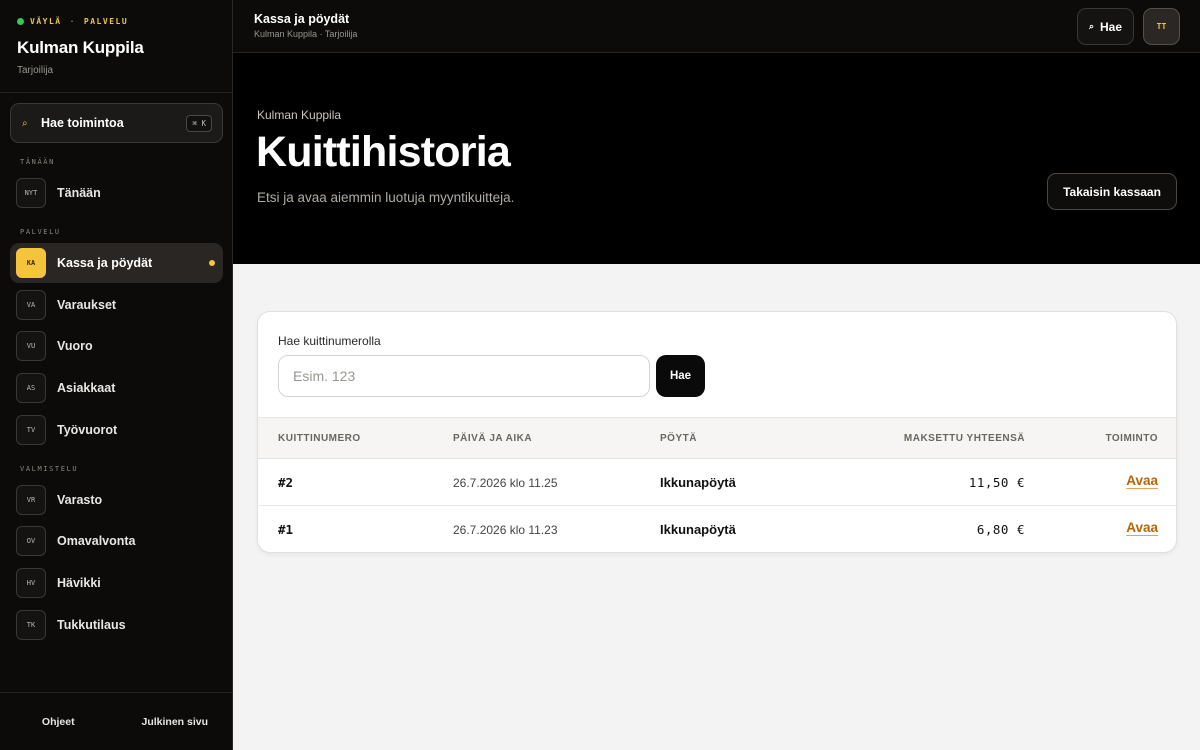 The width and height of the screenshot is (1200, 750). I want to click on receipt-number: #2, so click(286, 482).